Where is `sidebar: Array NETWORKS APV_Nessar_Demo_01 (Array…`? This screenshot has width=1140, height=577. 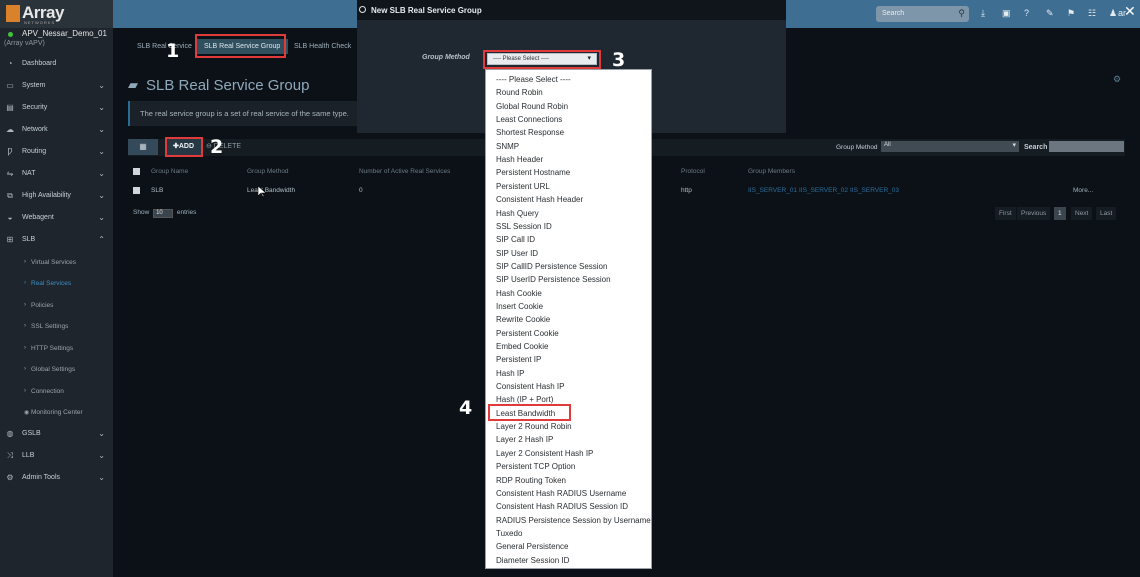 sidebar: Array NETWORKS APV_Nessar_Demo_01 (Array… is located at coordinates (56, 288).